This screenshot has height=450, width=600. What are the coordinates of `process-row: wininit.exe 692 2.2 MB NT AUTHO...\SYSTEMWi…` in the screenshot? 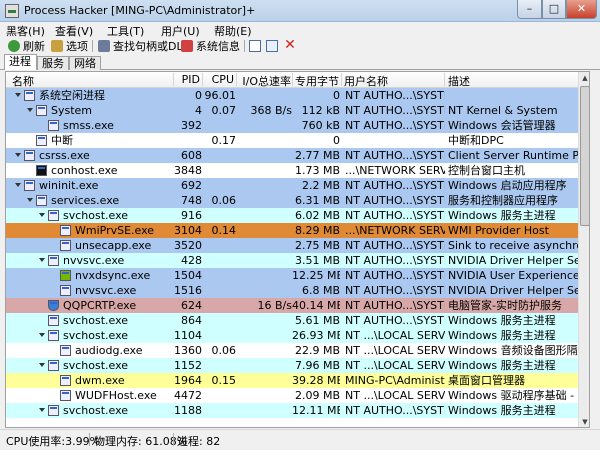 It's located at (292, 185).